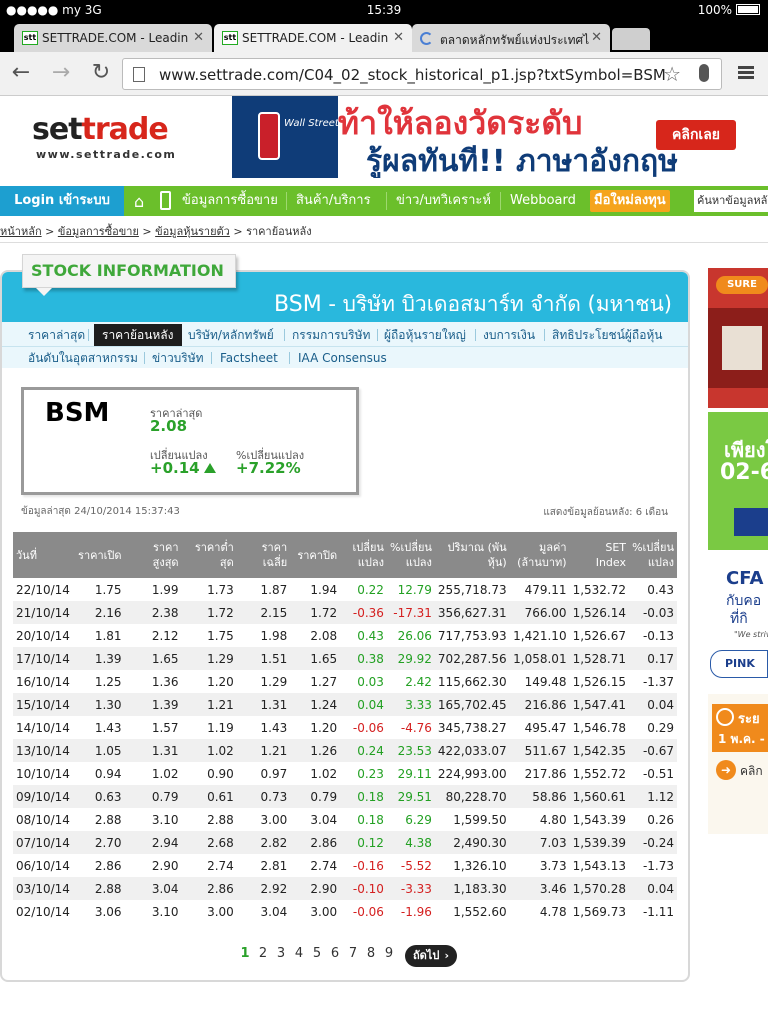 The image size is (768, 1024). Describe the element at coordinates (425, 335) in the screenshot. I see `tab-major-shareholders: ผู้ถือหุ้นรายใหญ่` at that location.